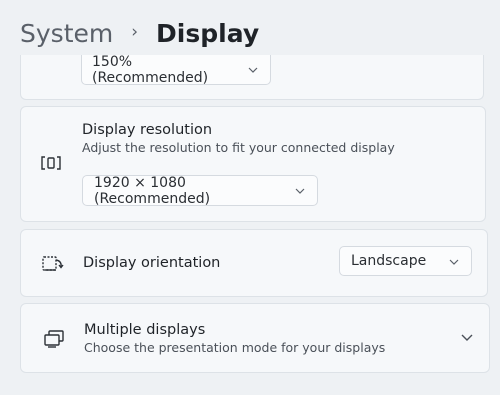  I want to click on resolution-value: 1920 × 1080 (Recommended), so click(152, 190).